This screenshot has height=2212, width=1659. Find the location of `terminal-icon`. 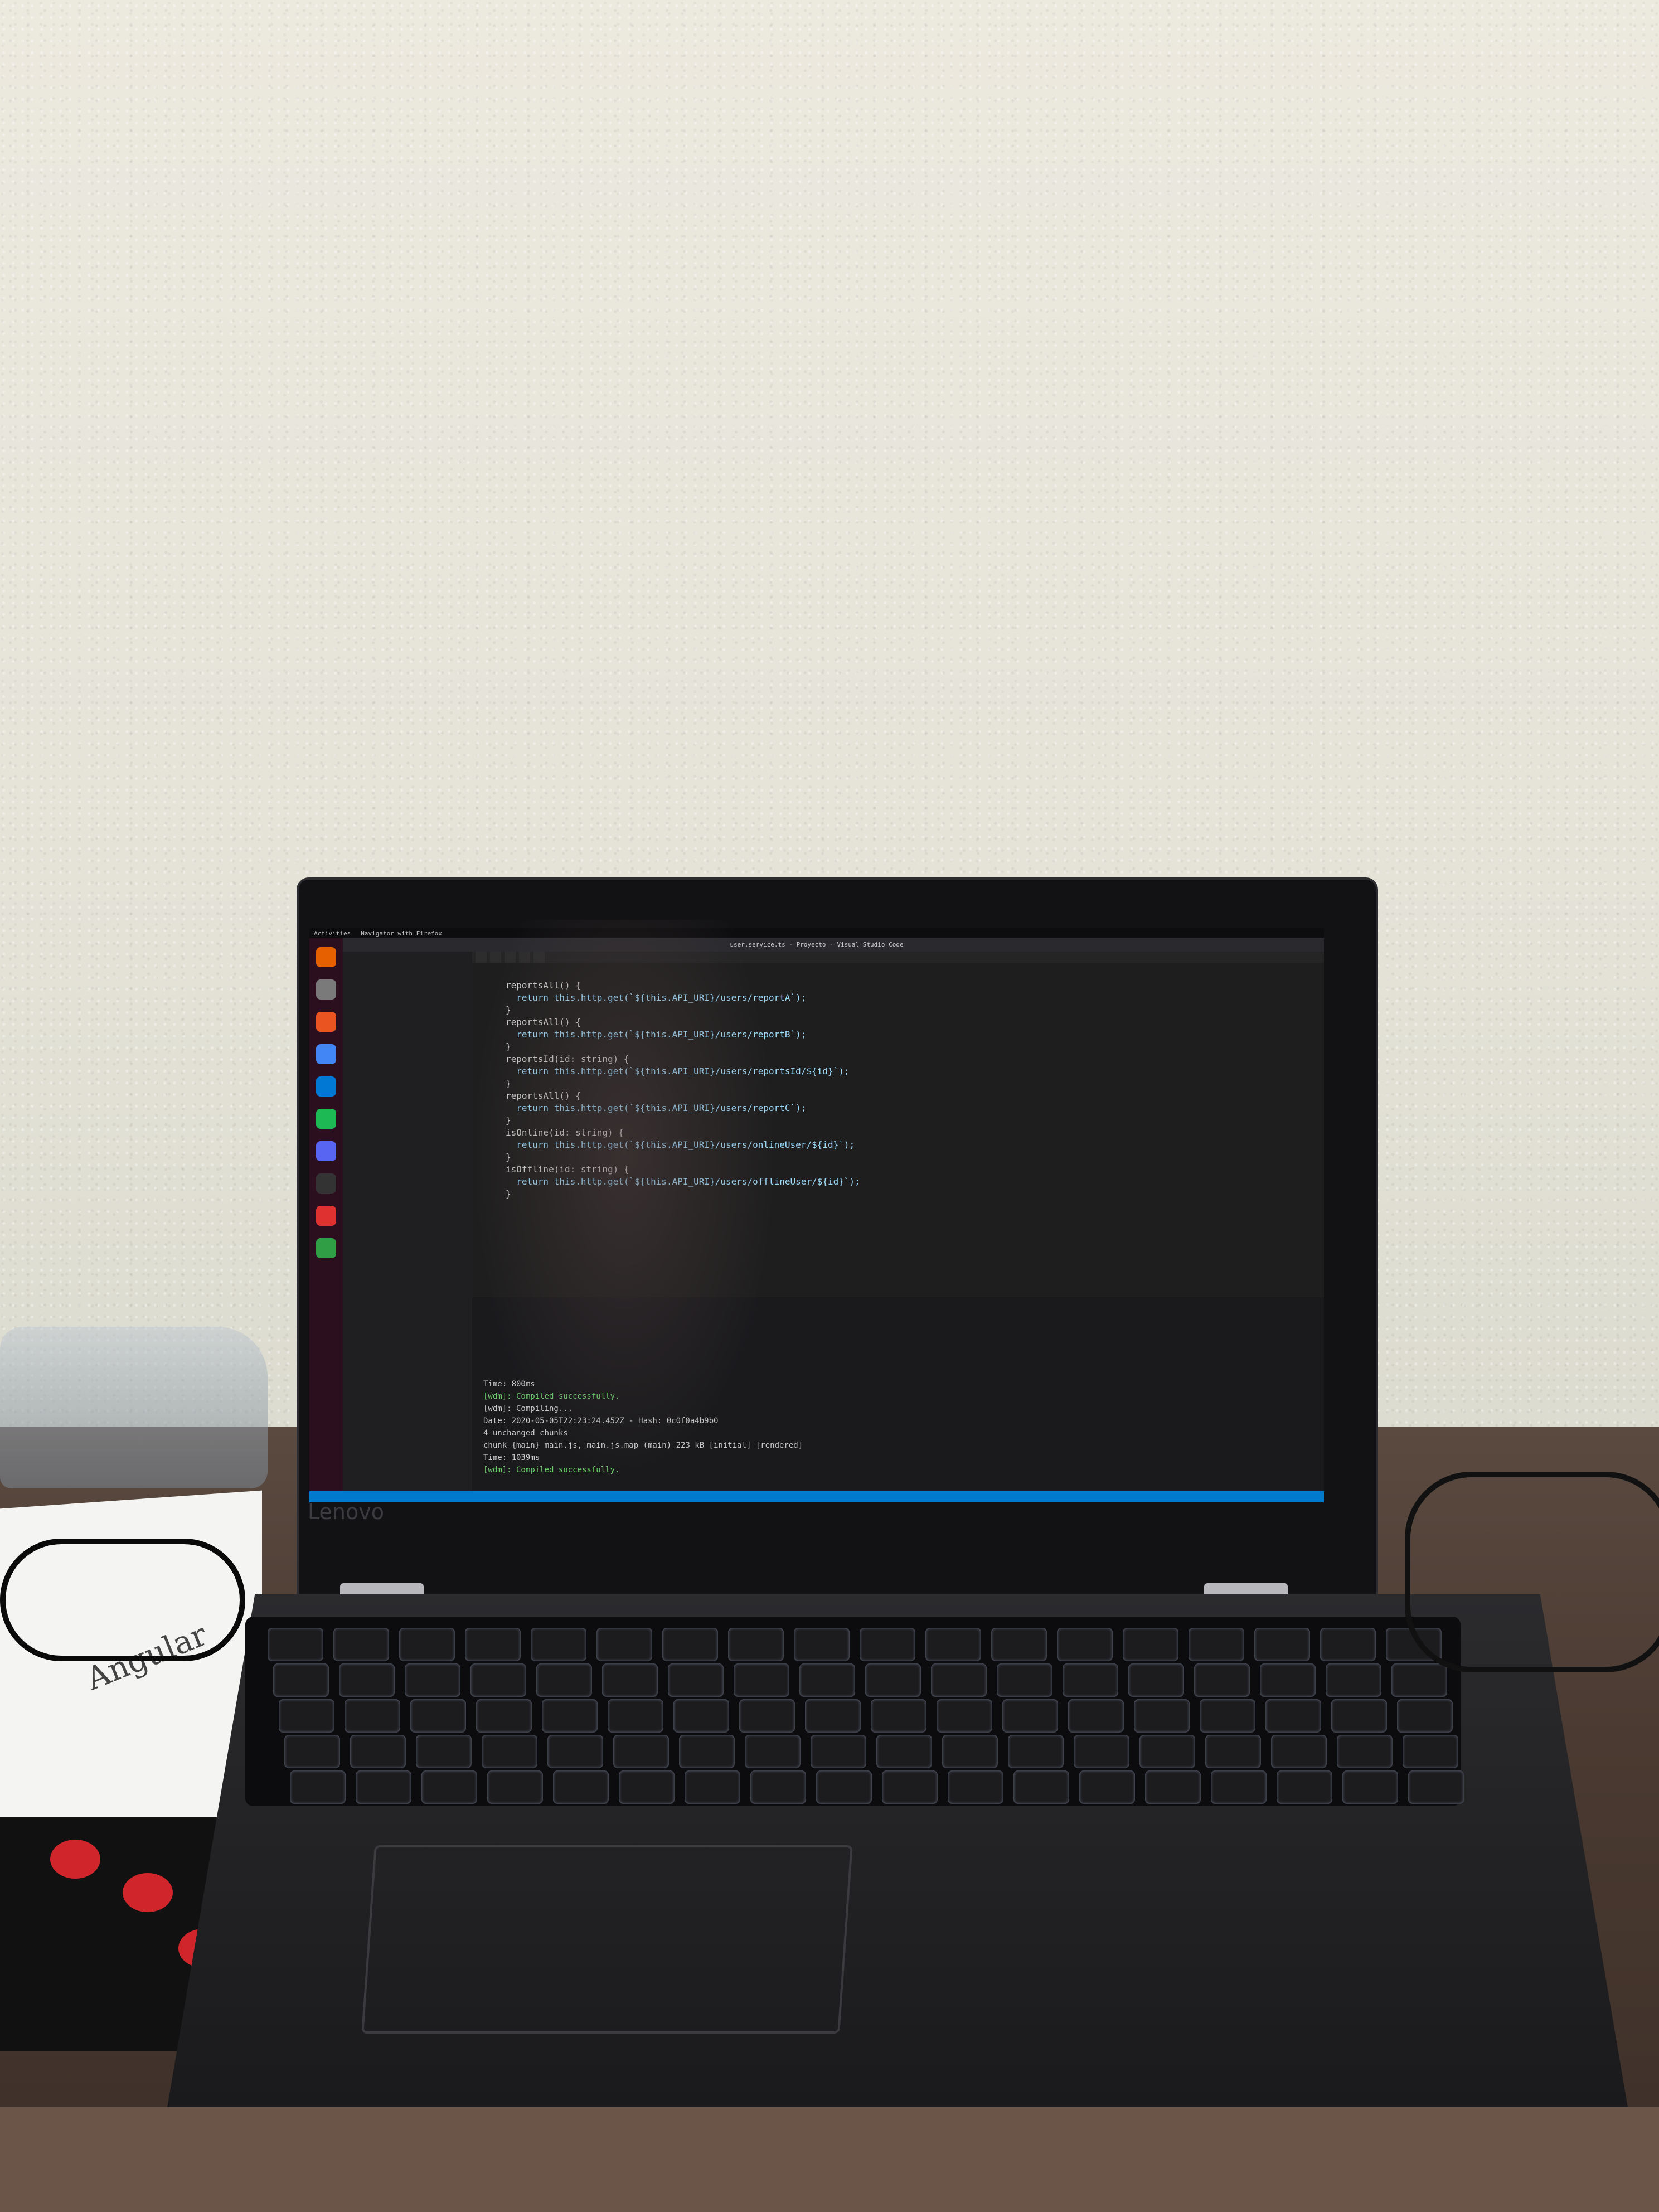

terminal-icon is located at coordinates (326, 1183).